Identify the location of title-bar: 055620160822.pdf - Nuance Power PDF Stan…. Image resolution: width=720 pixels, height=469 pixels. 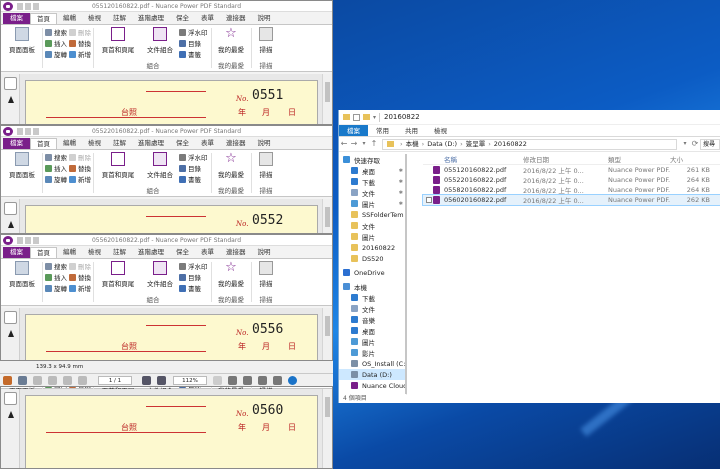
(166, 240).